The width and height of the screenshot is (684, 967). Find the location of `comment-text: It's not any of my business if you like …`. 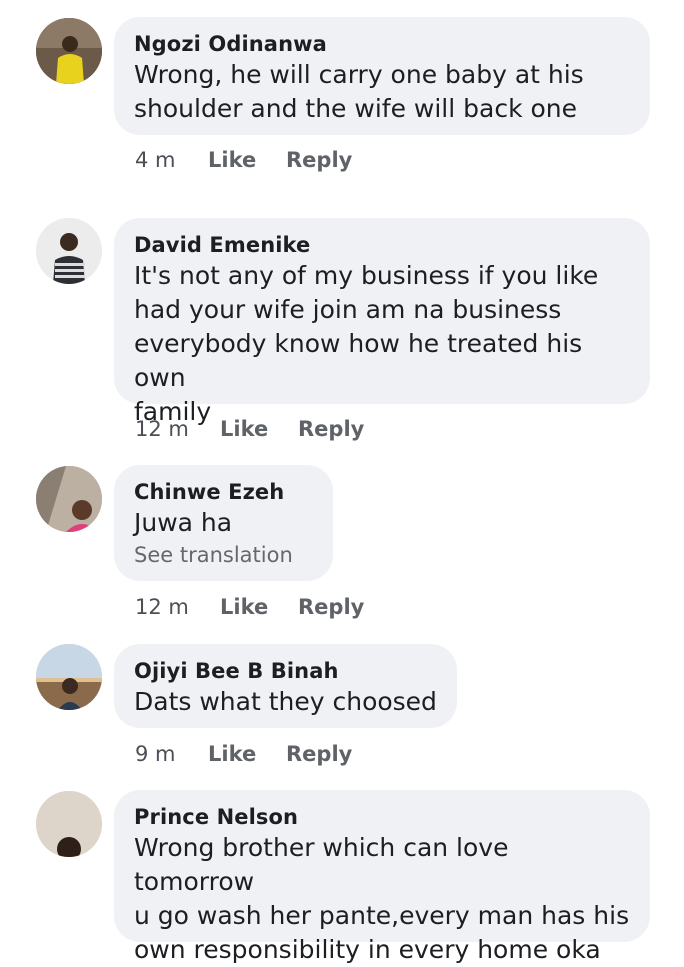

comment-text: It's not any of my business if you like … is located at coordinates (366, 343).